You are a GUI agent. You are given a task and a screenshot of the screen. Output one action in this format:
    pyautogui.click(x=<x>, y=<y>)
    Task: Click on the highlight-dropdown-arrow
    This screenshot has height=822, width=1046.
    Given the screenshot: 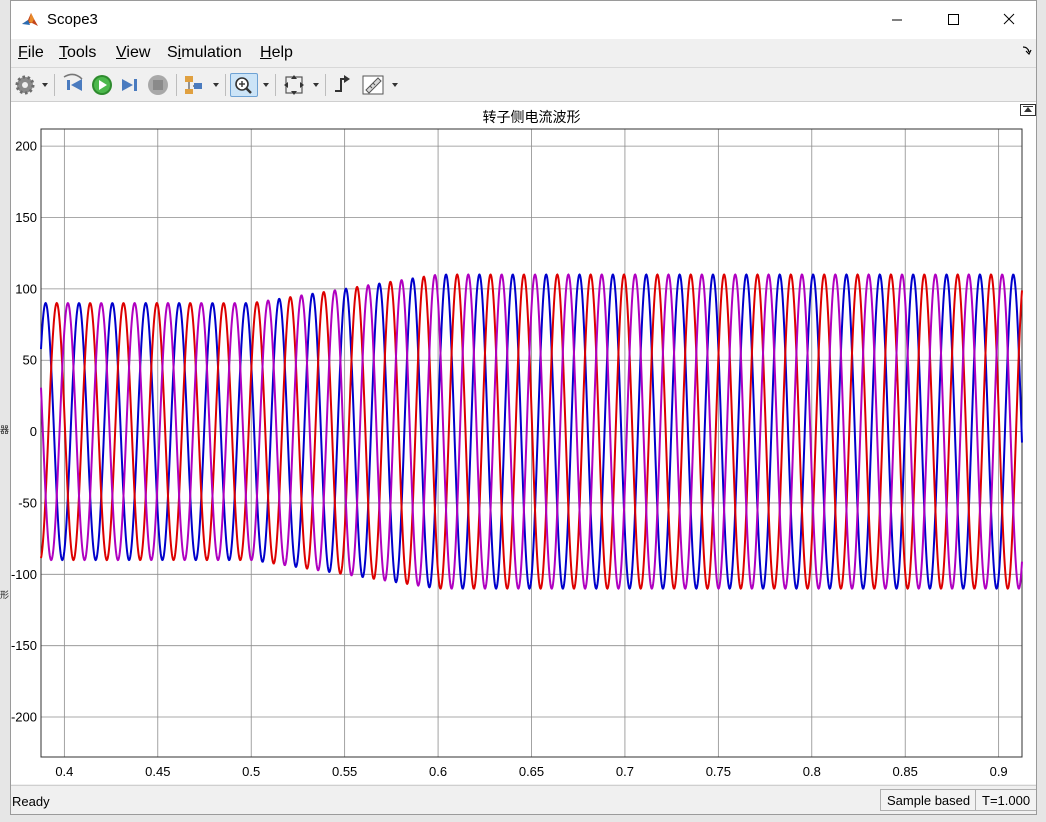 What is the action you would take?
    pyautogui.click(x=216, y=85)
    